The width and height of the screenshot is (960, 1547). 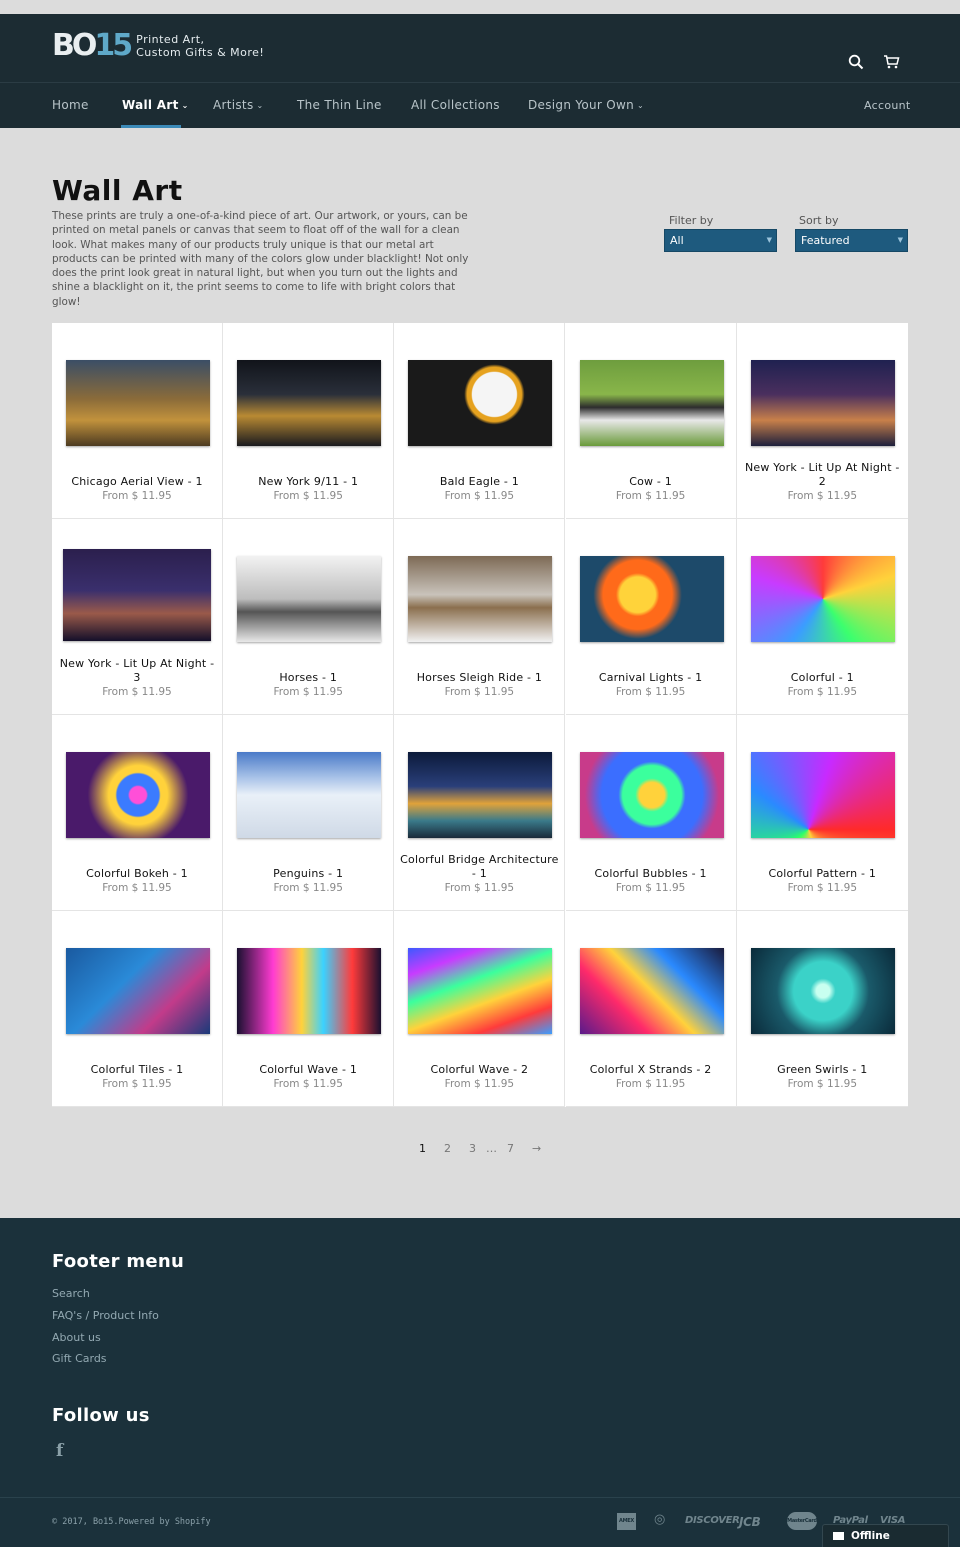 I want to click on cart-icon, so click(x=891, y=62).